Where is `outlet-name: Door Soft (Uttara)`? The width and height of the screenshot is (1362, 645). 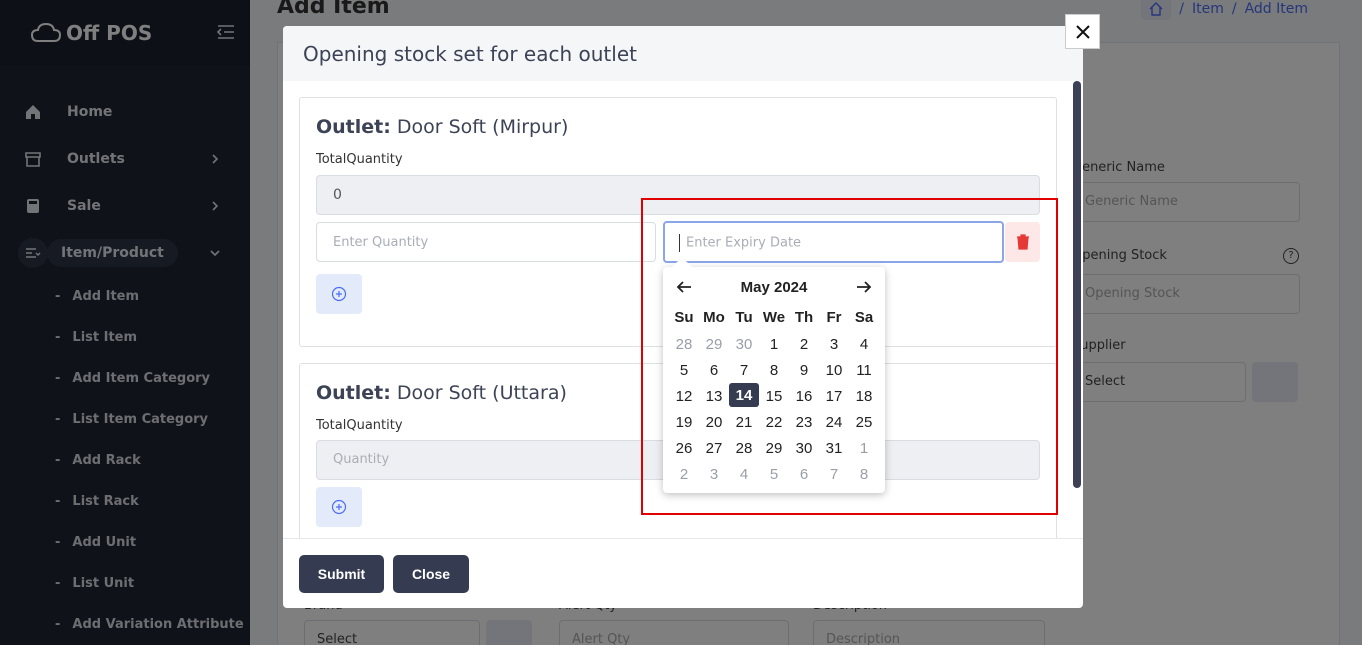
outlet-name: Door Soft (Uttara) is located at coordinates (481, 393).